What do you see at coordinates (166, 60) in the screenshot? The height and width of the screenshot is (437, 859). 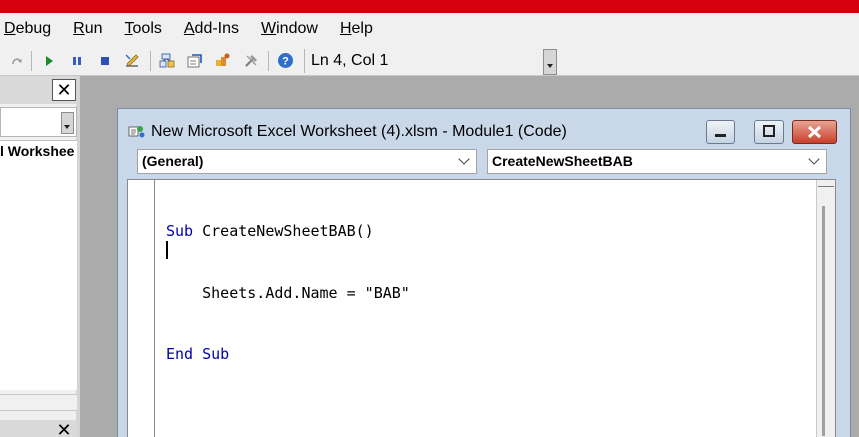 I see `project-explorer-icon` at bounding box center [166, 60].